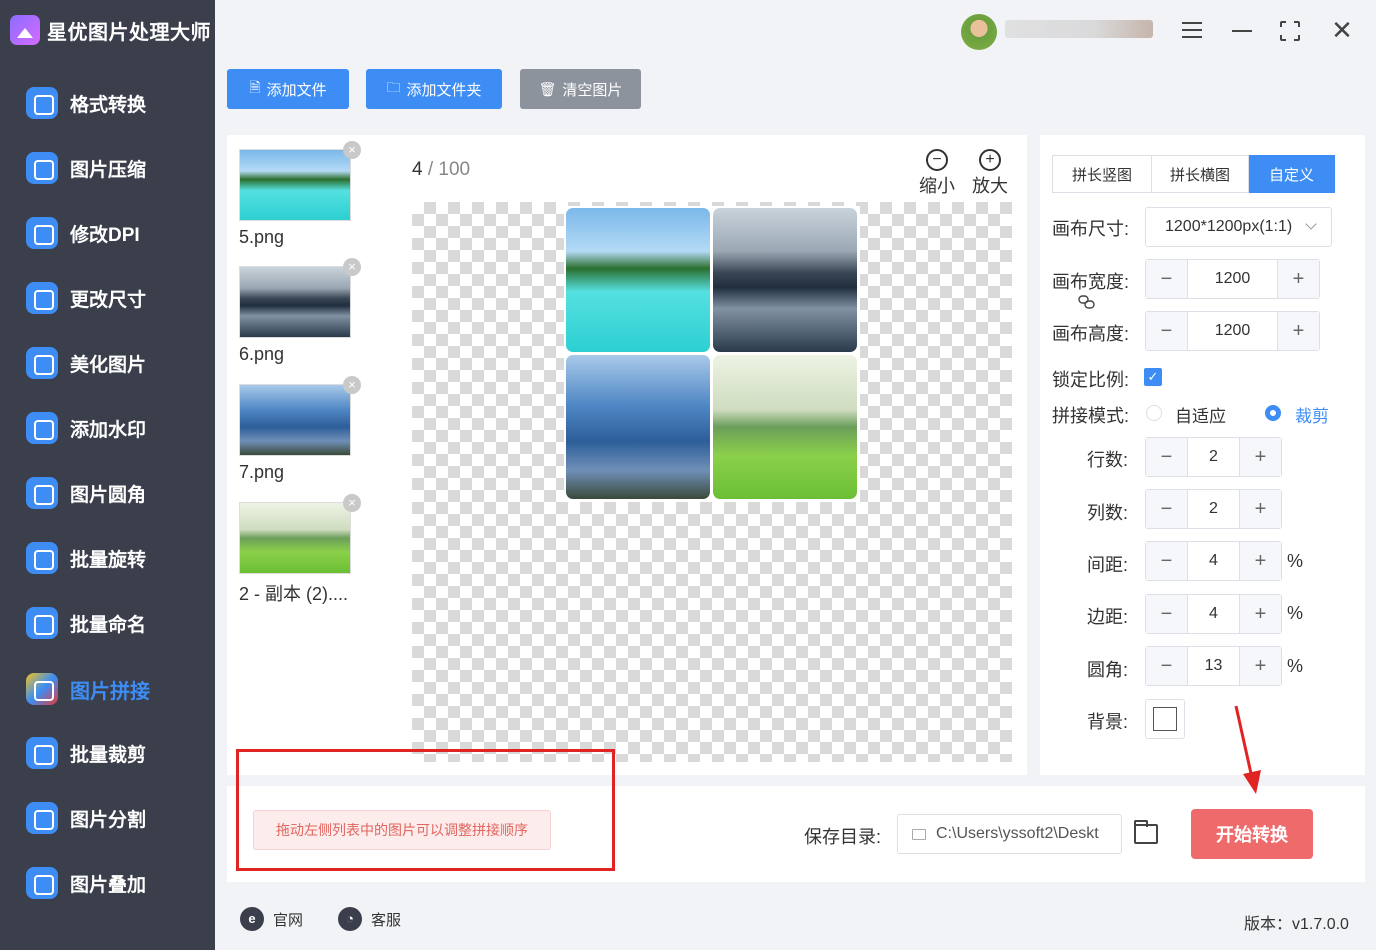 This screenshot has height=950, width=1376. I want to click on radius-value: 13, so click(1213, 666).